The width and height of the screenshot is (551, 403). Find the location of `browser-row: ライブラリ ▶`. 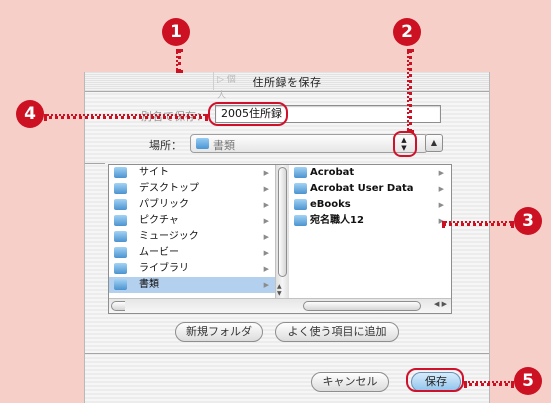

browser-row: ライブラリ ▶ is located at coordinates (193, 269).